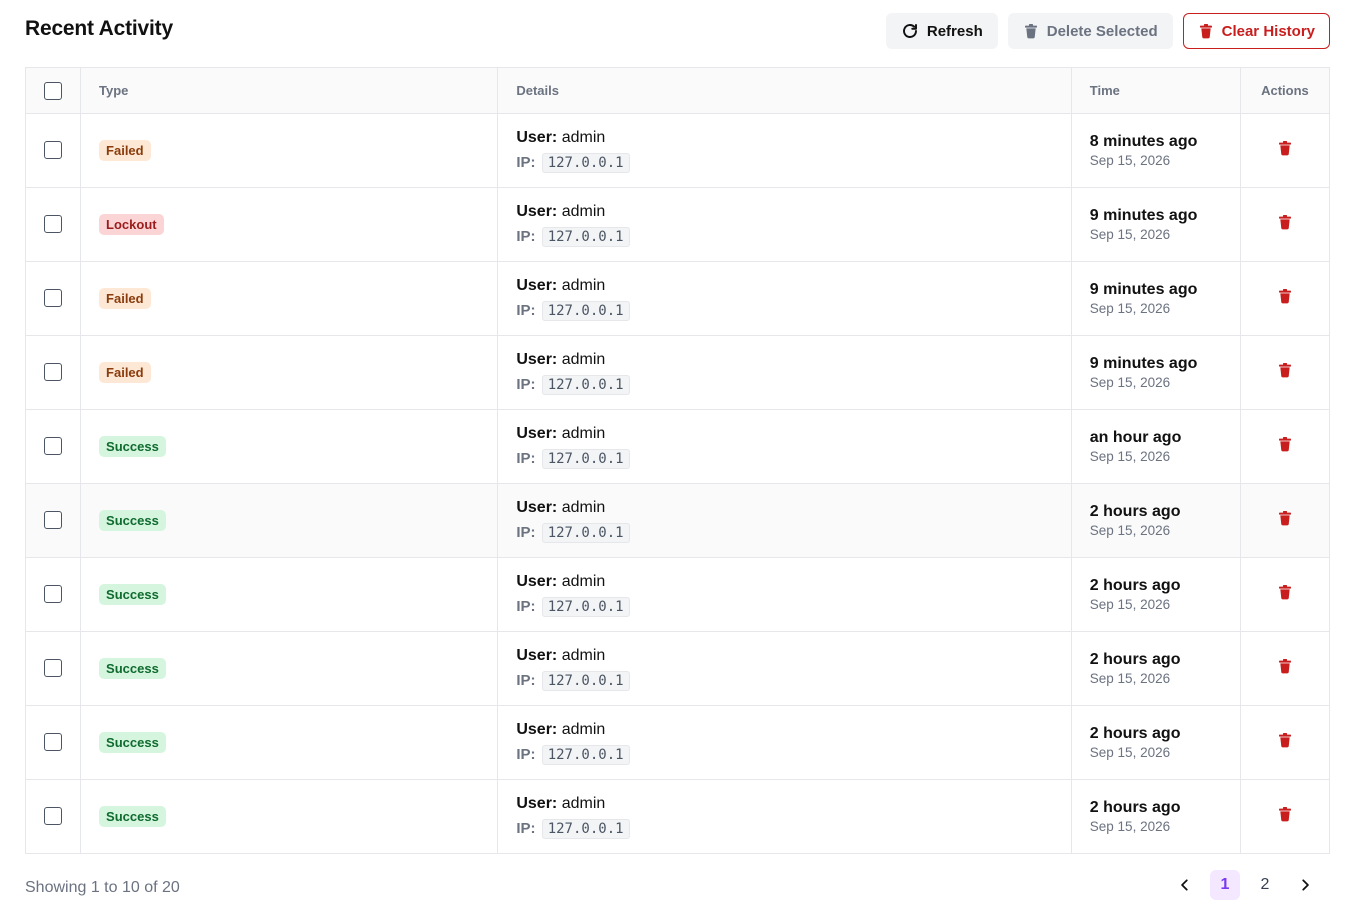  Describe the element at coordinates (784, 90) in the screenshot. I see `column-header-details: Details` at that location.